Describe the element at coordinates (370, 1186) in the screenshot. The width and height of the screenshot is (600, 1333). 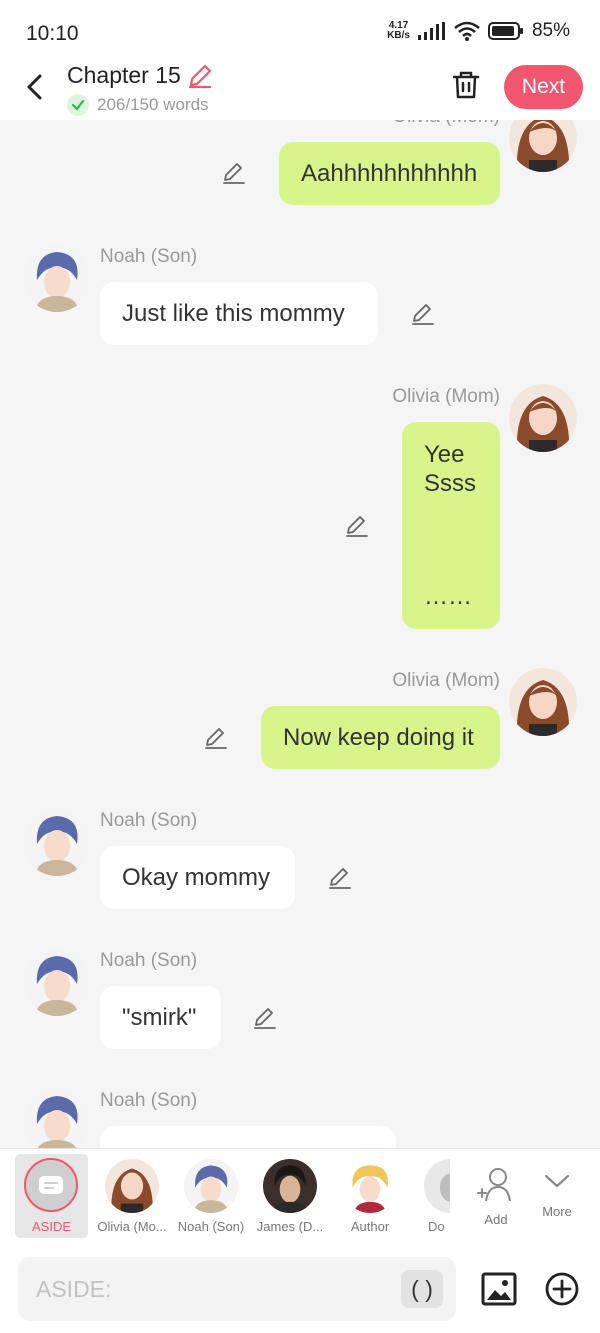
I see `author-avatar` at that location.